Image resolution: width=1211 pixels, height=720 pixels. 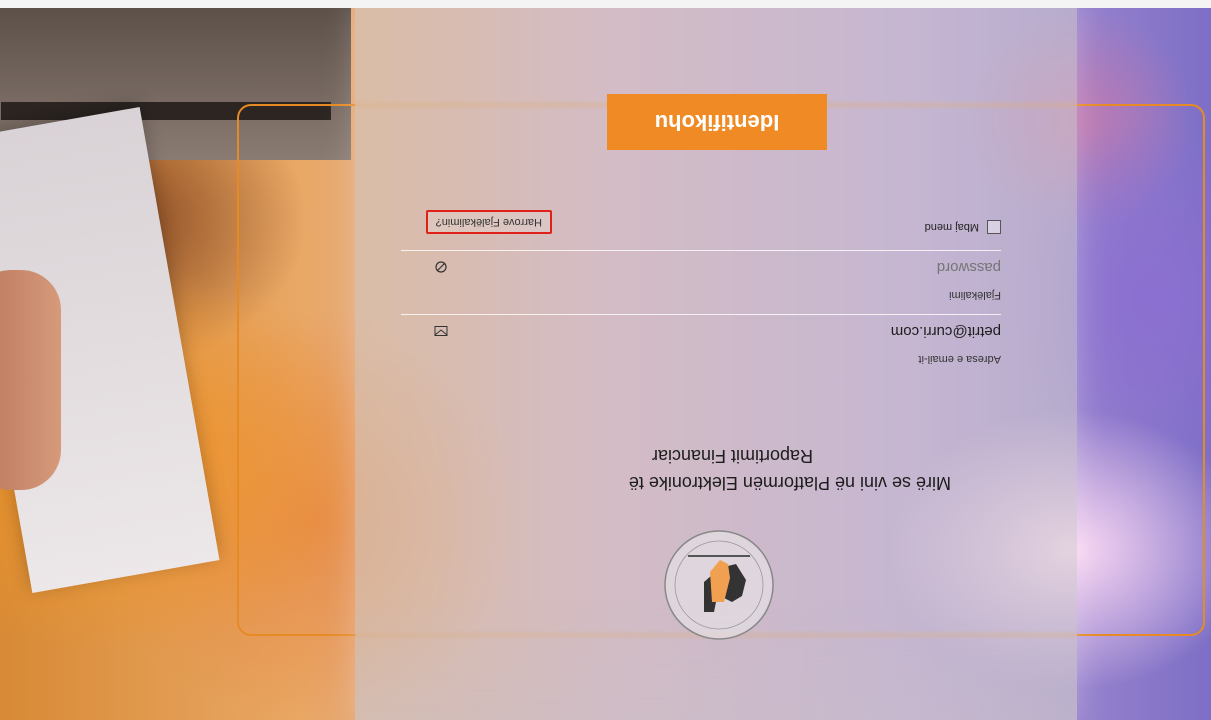 I want to click on password-label: Fjalëkalimi, so click(x=975, y=295).